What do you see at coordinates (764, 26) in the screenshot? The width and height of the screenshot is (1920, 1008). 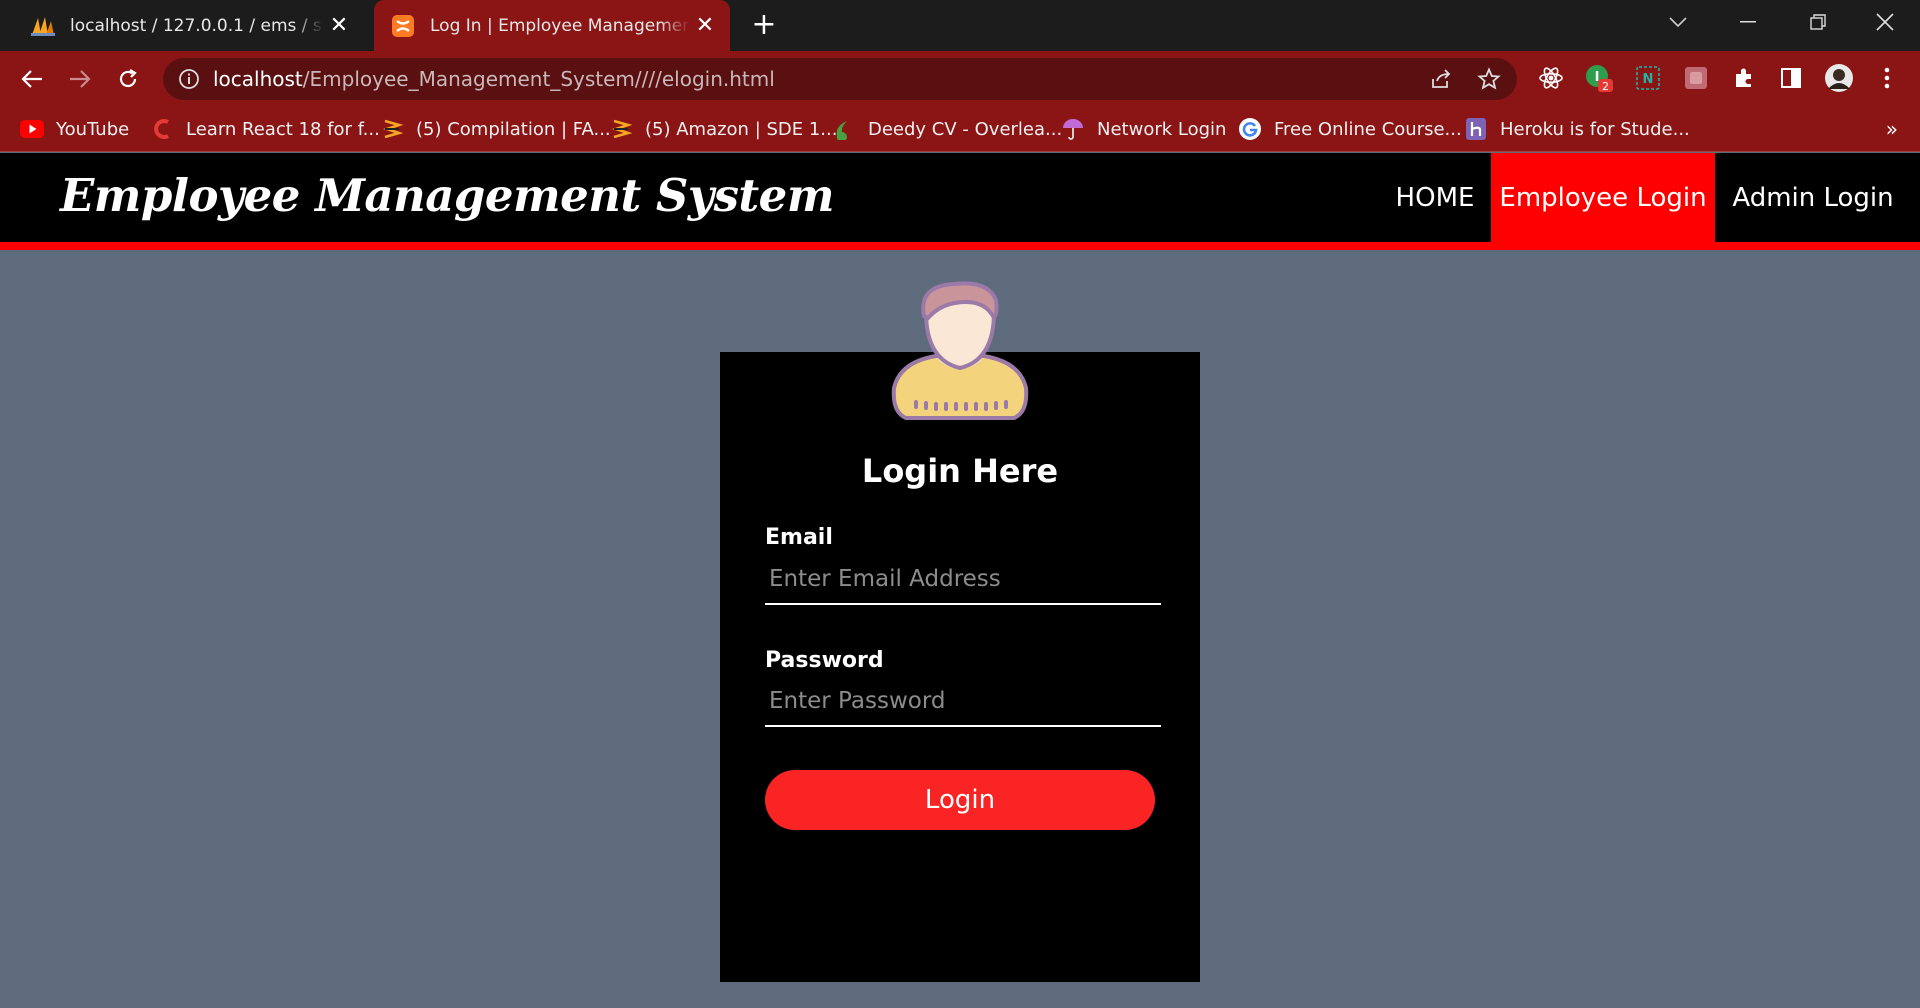 I see `new-tab-button: +` at bounding box center [764, 26].